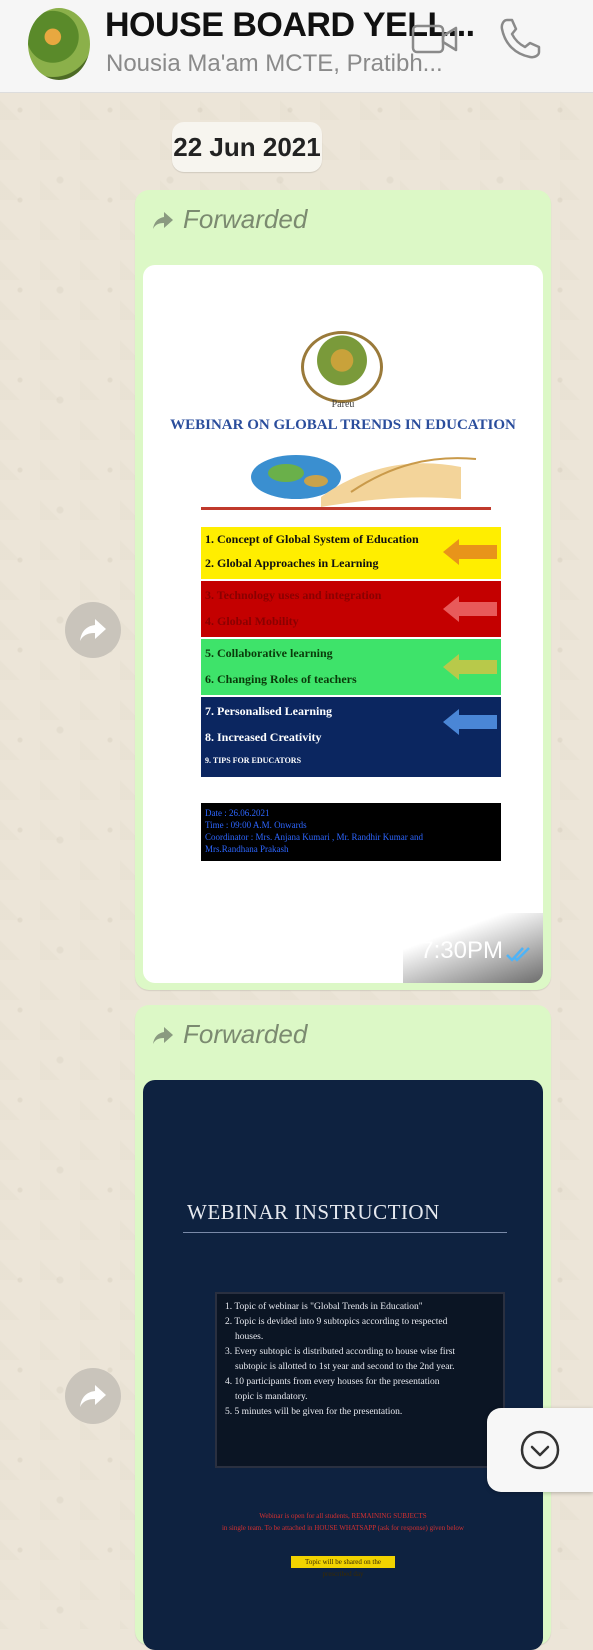 The image size is (593, 1650). What do you see at coordinates (269, 653) in the screenshot?
I see `topic-item: 5. Collaborative learning` at bounding box center [269, 653].